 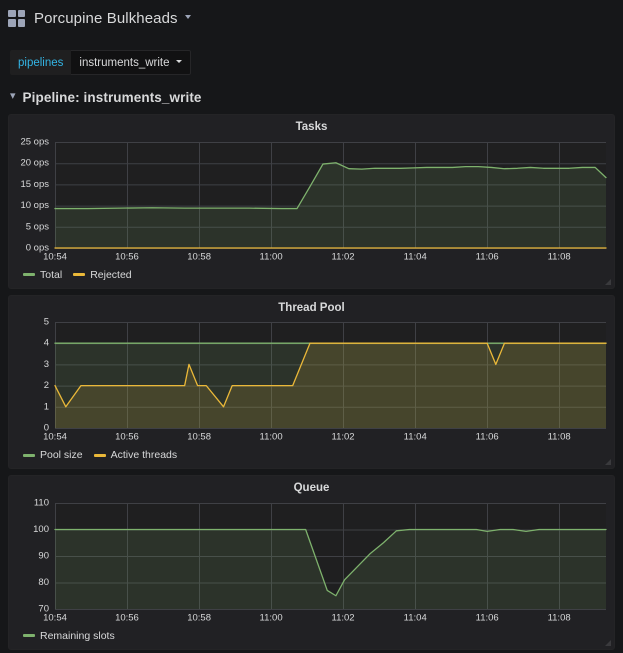 What do you see at coordinates (34, 162) in the screenshot?
I see `svg-text: 20 ops` at bounding box center [34, 162].